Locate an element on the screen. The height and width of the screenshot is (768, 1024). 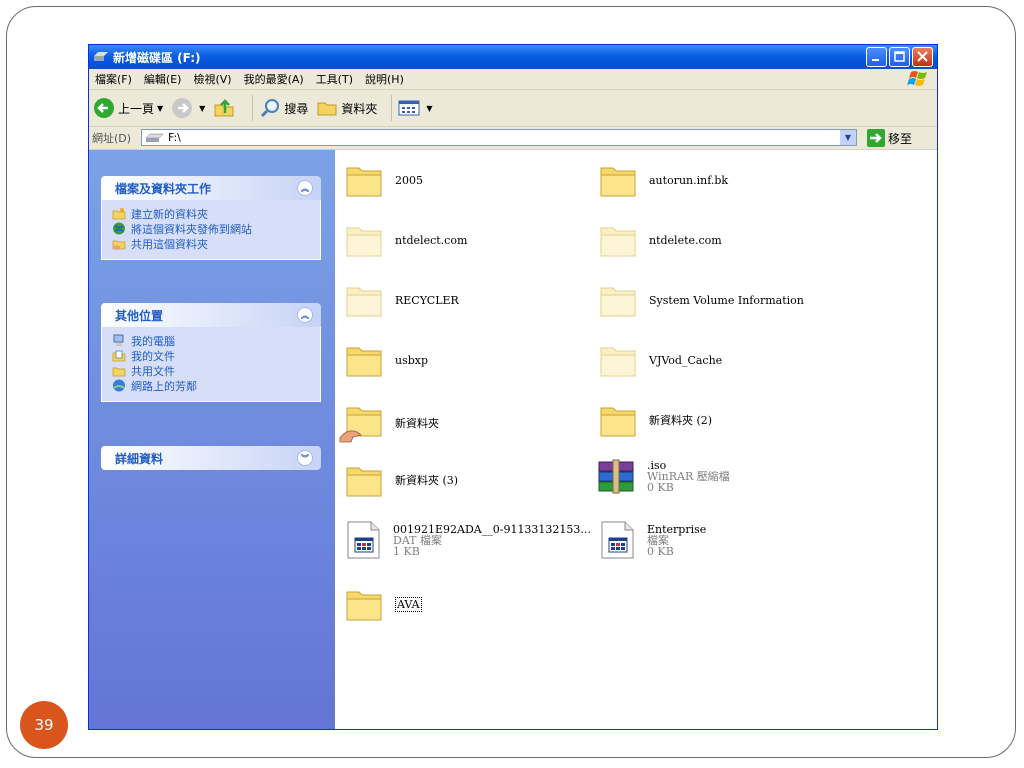
file-item: usbxp is located at coordinates (386, 360).